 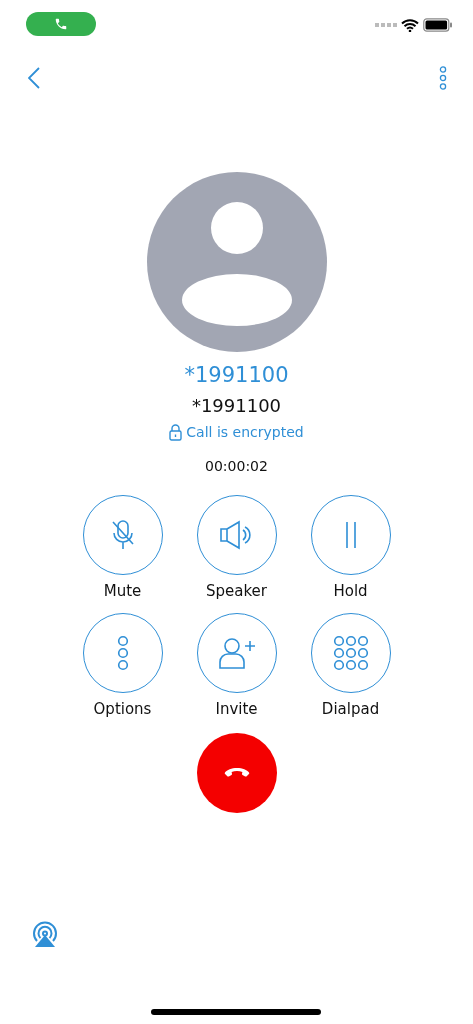 I want to click on encryption-status: Call is encrypted, so click(x=245, y=432).